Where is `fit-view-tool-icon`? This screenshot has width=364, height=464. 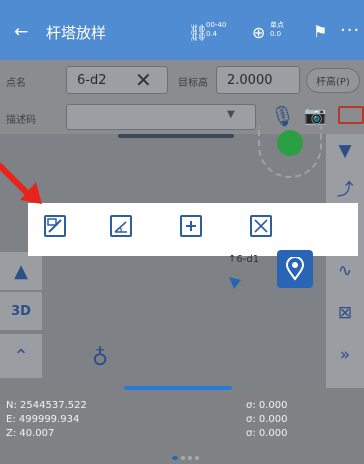 fit-view-tool-icon is located at coordinates (261, 226).